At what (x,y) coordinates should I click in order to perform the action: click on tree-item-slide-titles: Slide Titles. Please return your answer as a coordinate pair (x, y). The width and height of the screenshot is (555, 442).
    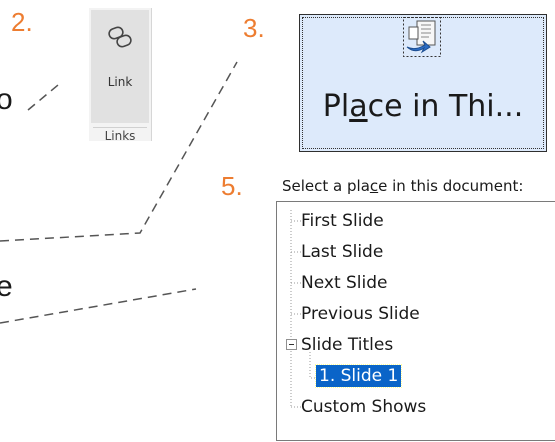
    Looking at the image, I should click on (347, 345).